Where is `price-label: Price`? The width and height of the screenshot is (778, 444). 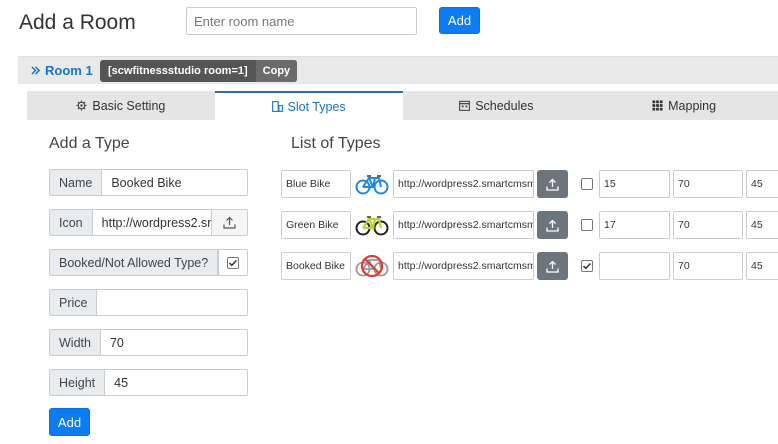 price-label: Price is located at coordinates (74, 302).